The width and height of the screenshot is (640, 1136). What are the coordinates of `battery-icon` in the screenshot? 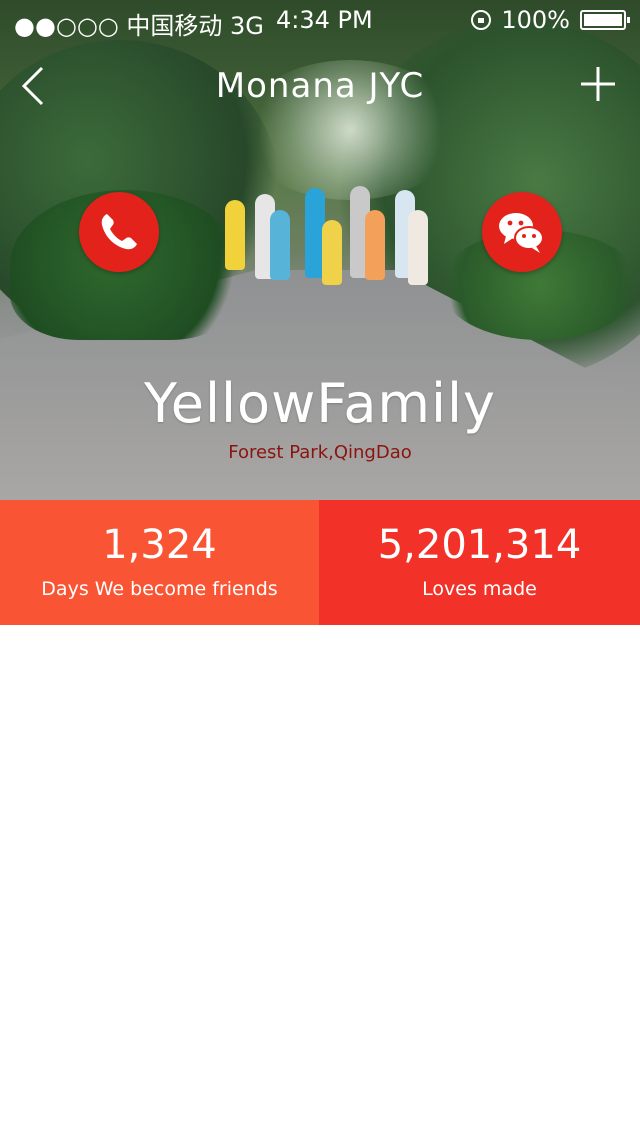 It's located at (605, 20).